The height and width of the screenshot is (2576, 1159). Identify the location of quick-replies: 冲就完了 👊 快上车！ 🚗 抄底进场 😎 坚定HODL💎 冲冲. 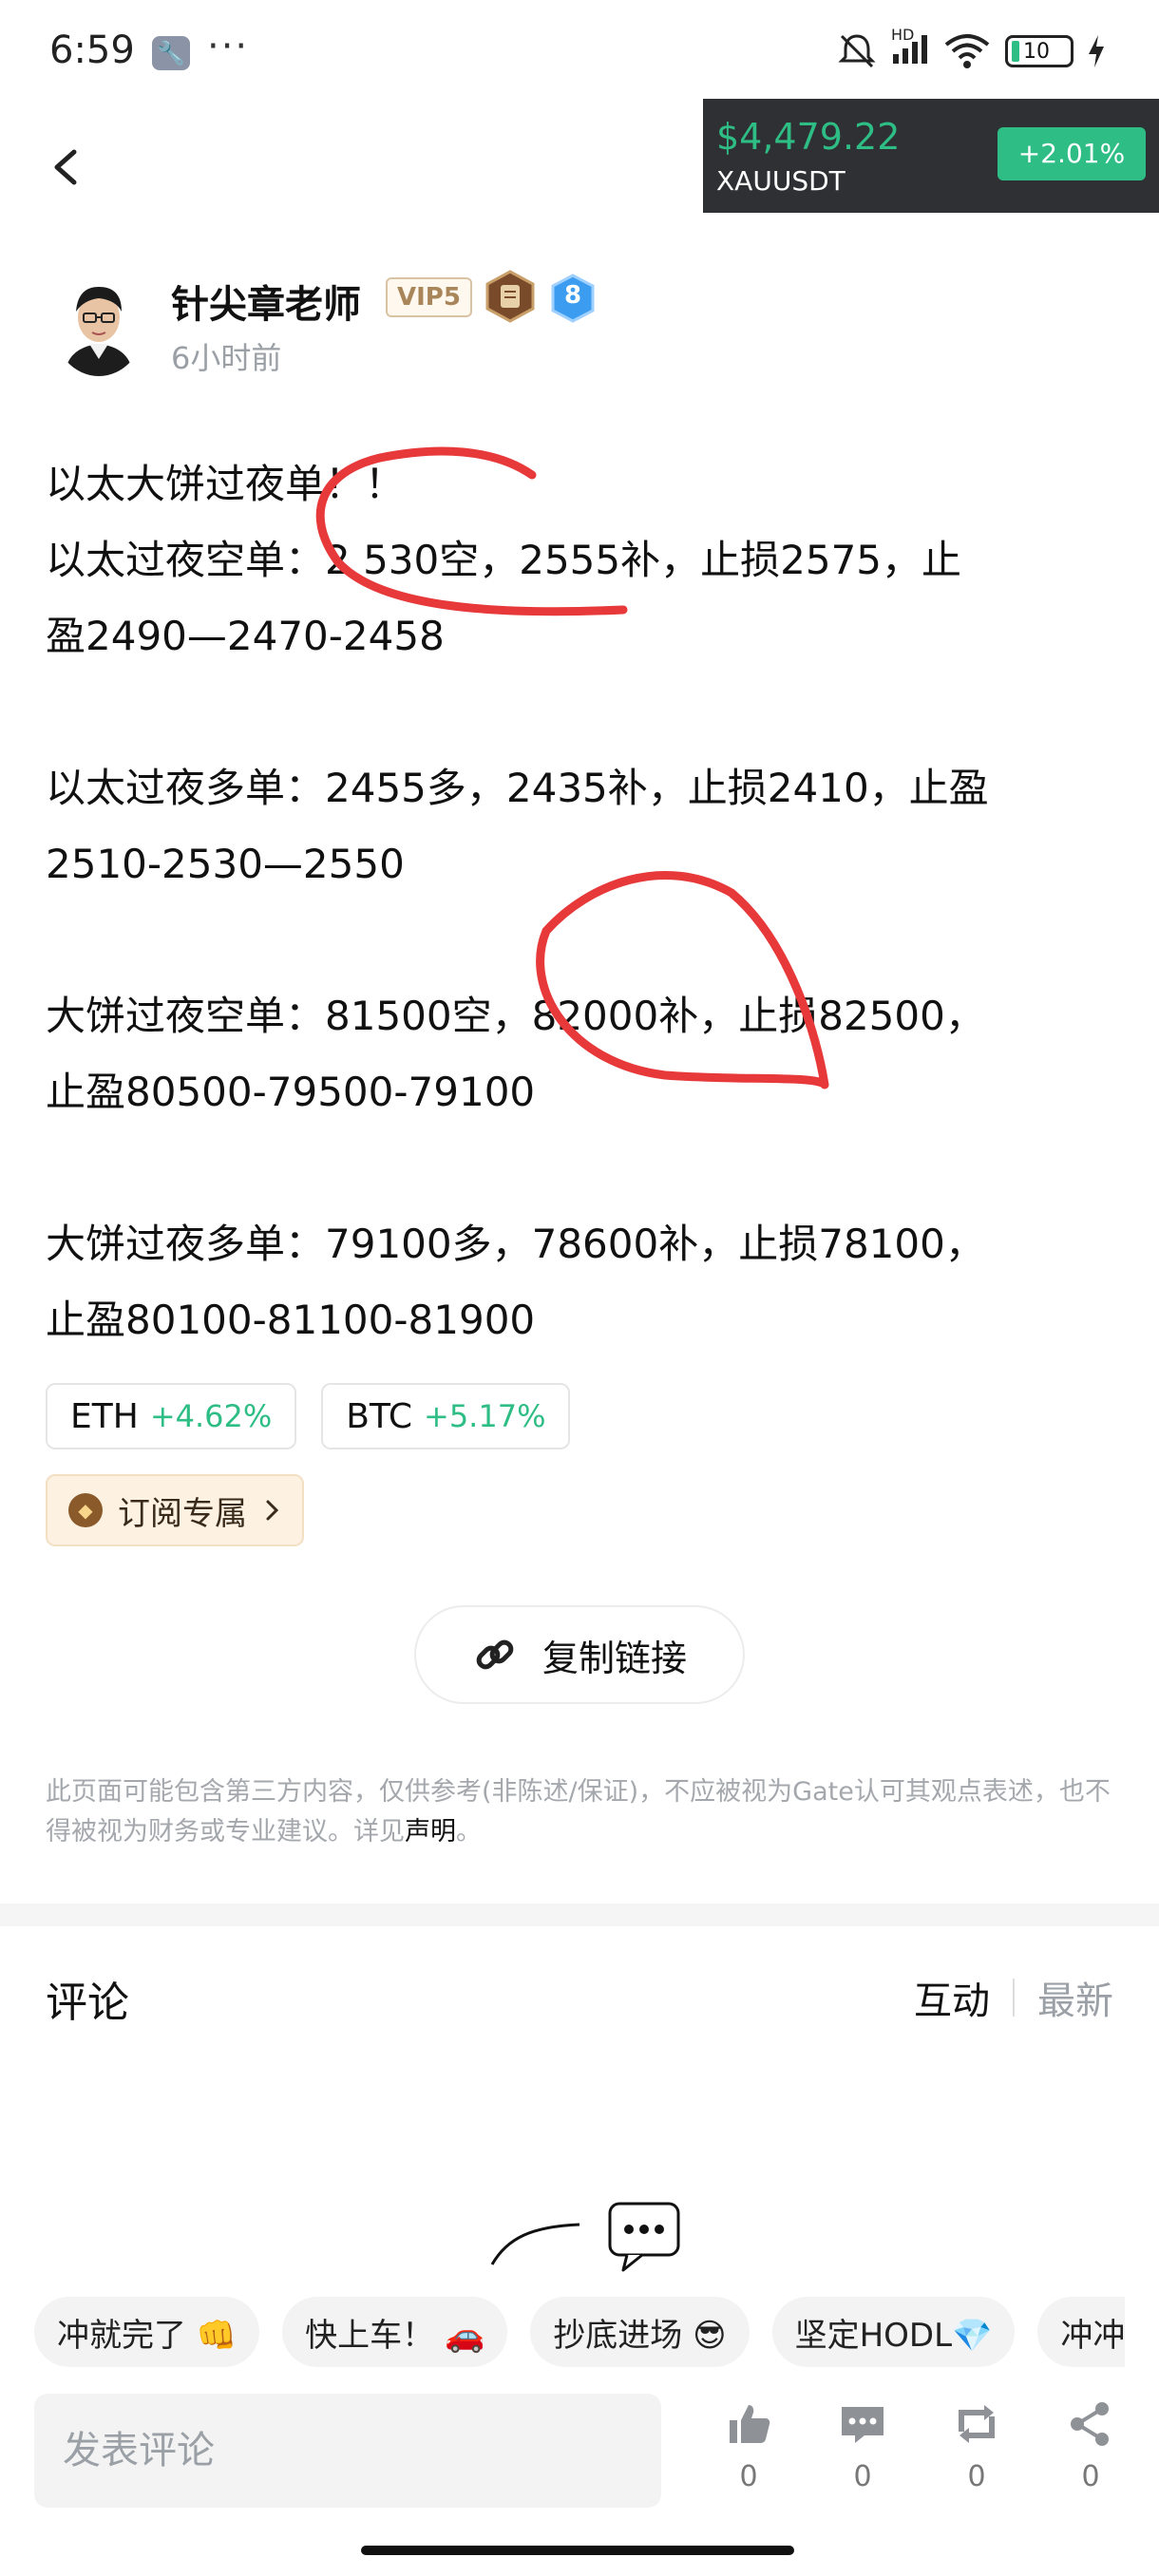
(580, 2332).